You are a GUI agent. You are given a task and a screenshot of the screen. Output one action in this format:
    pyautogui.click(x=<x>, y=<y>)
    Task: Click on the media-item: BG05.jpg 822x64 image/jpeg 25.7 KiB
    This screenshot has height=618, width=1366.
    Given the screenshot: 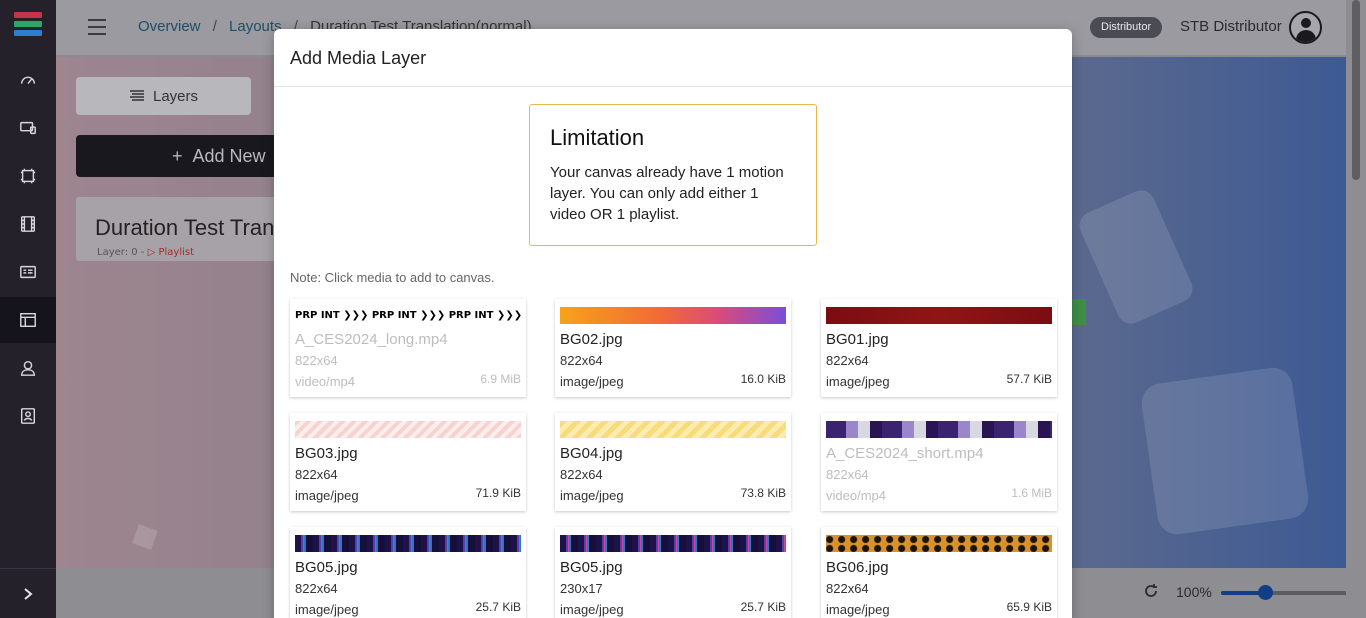 What is the action you would take?
    pyautogui.click(x=408, y=572)
    